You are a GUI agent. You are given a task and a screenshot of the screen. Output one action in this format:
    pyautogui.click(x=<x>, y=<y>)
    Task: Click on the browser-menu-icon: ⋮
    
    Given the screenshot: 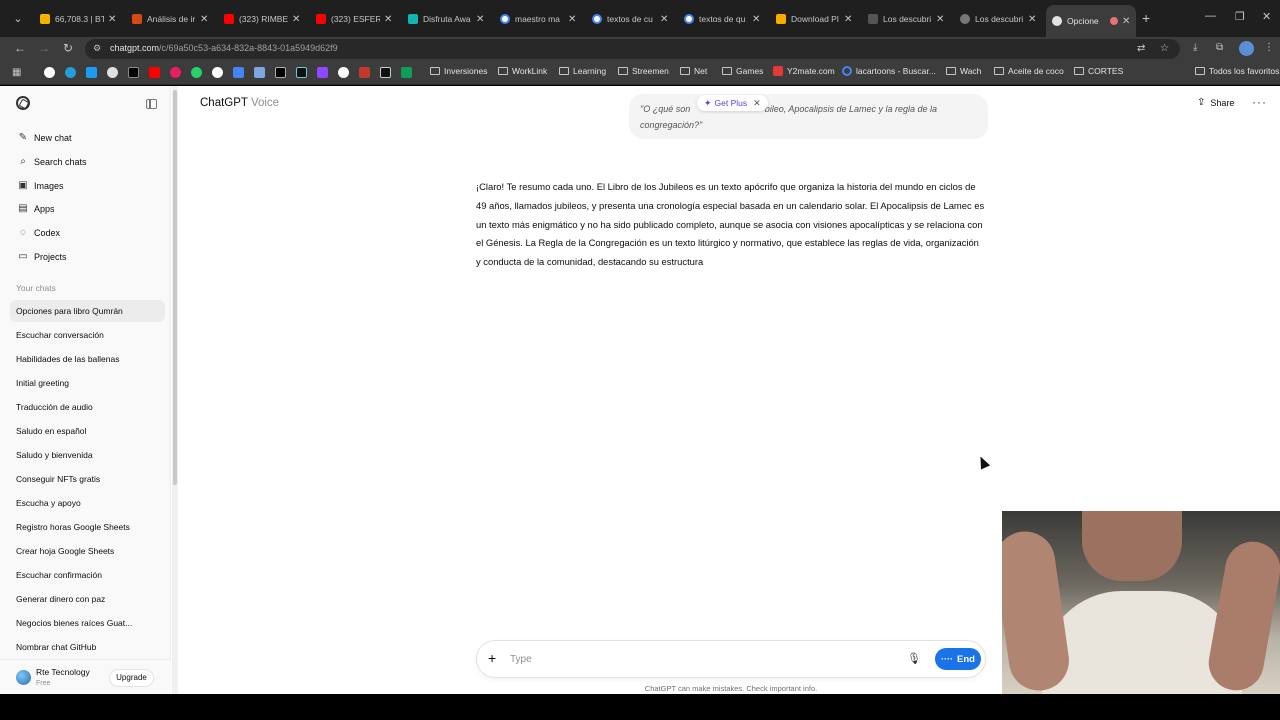 What is the action you would take?
    pyautogui.click(x=1269, y=47)
    